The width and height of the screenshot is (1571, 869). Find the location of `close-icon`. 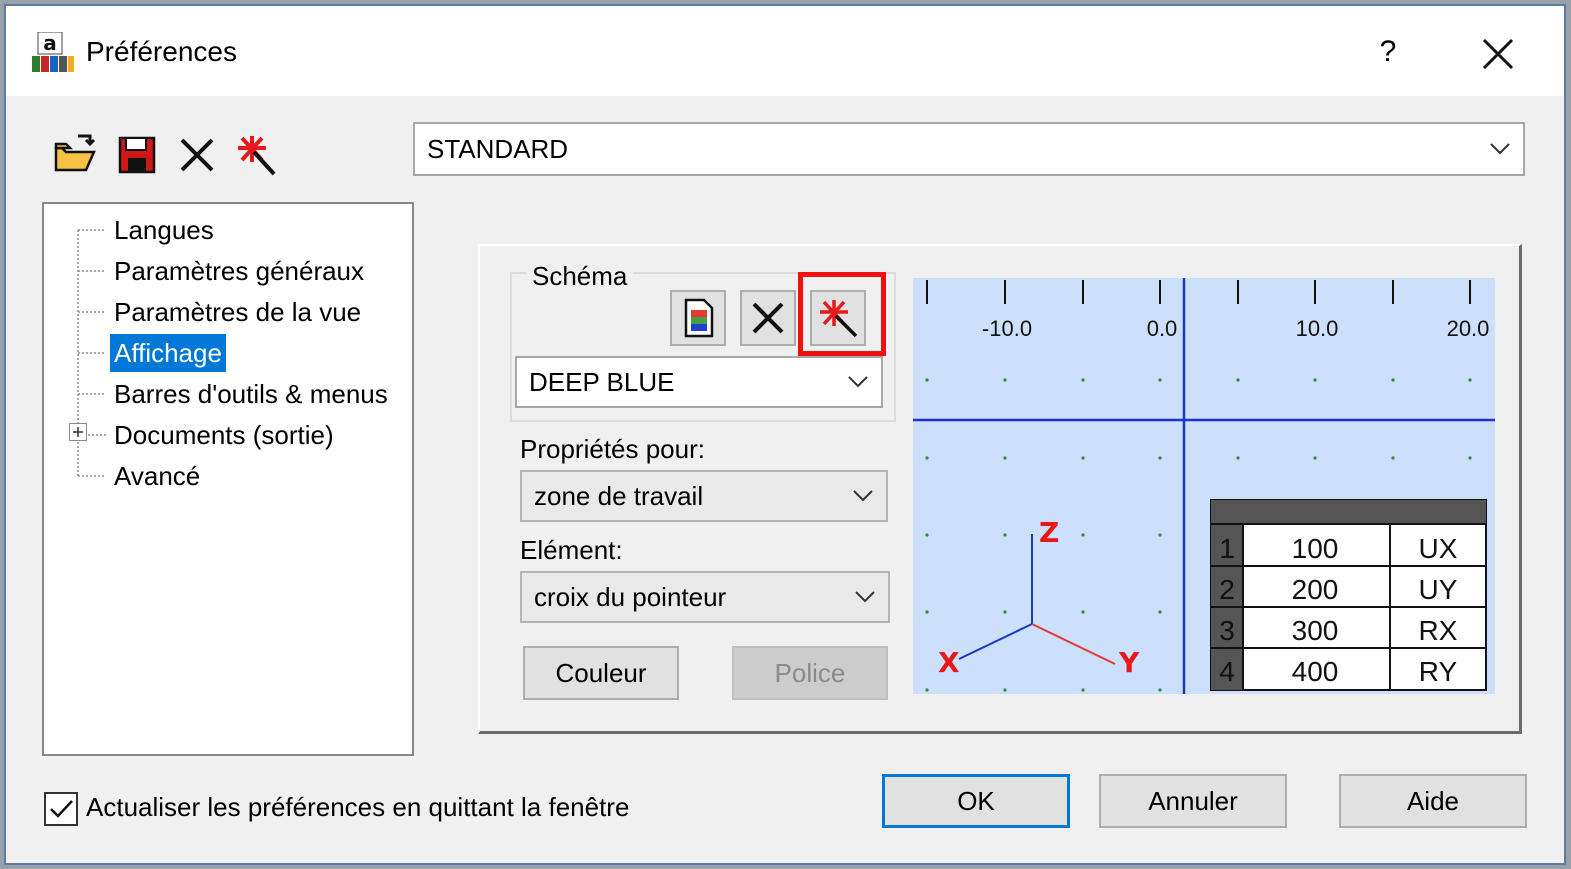

close-icon is located at coordinates (1498, 54).